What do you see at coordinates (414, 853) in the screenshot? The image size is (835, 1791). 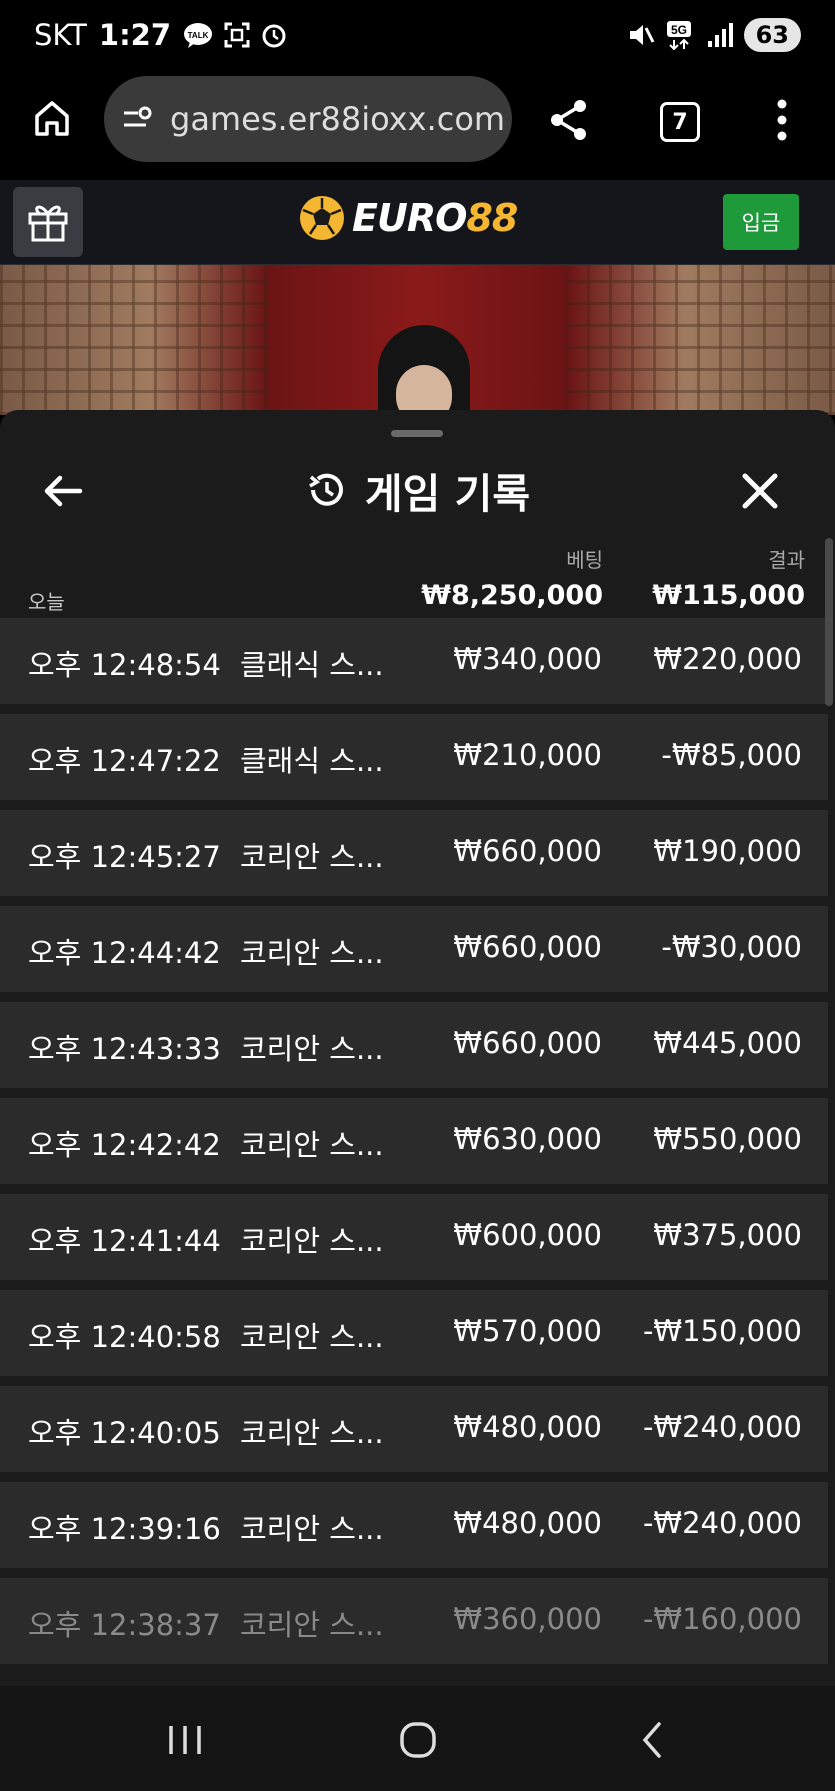 I see `history-row: 오후 12:45:27 코리안 스... ₩660,000 ₩190,000` at bounding box center [414, 853].